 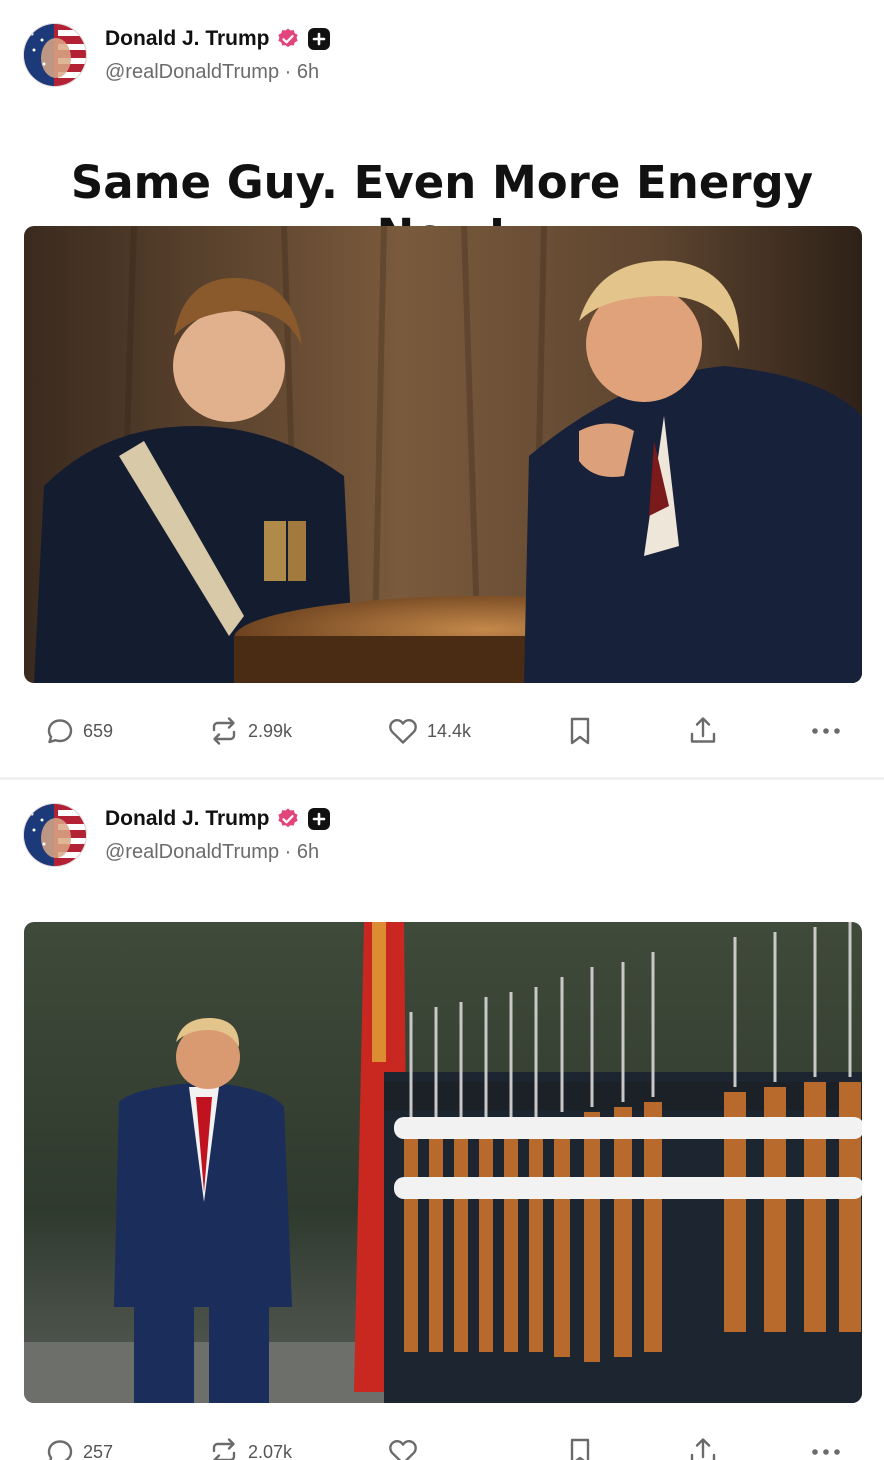 What do you see at coordinates (79, 1446) in the screenshot?
I see `reply-button: 257` at bounding box center [79, 1446].